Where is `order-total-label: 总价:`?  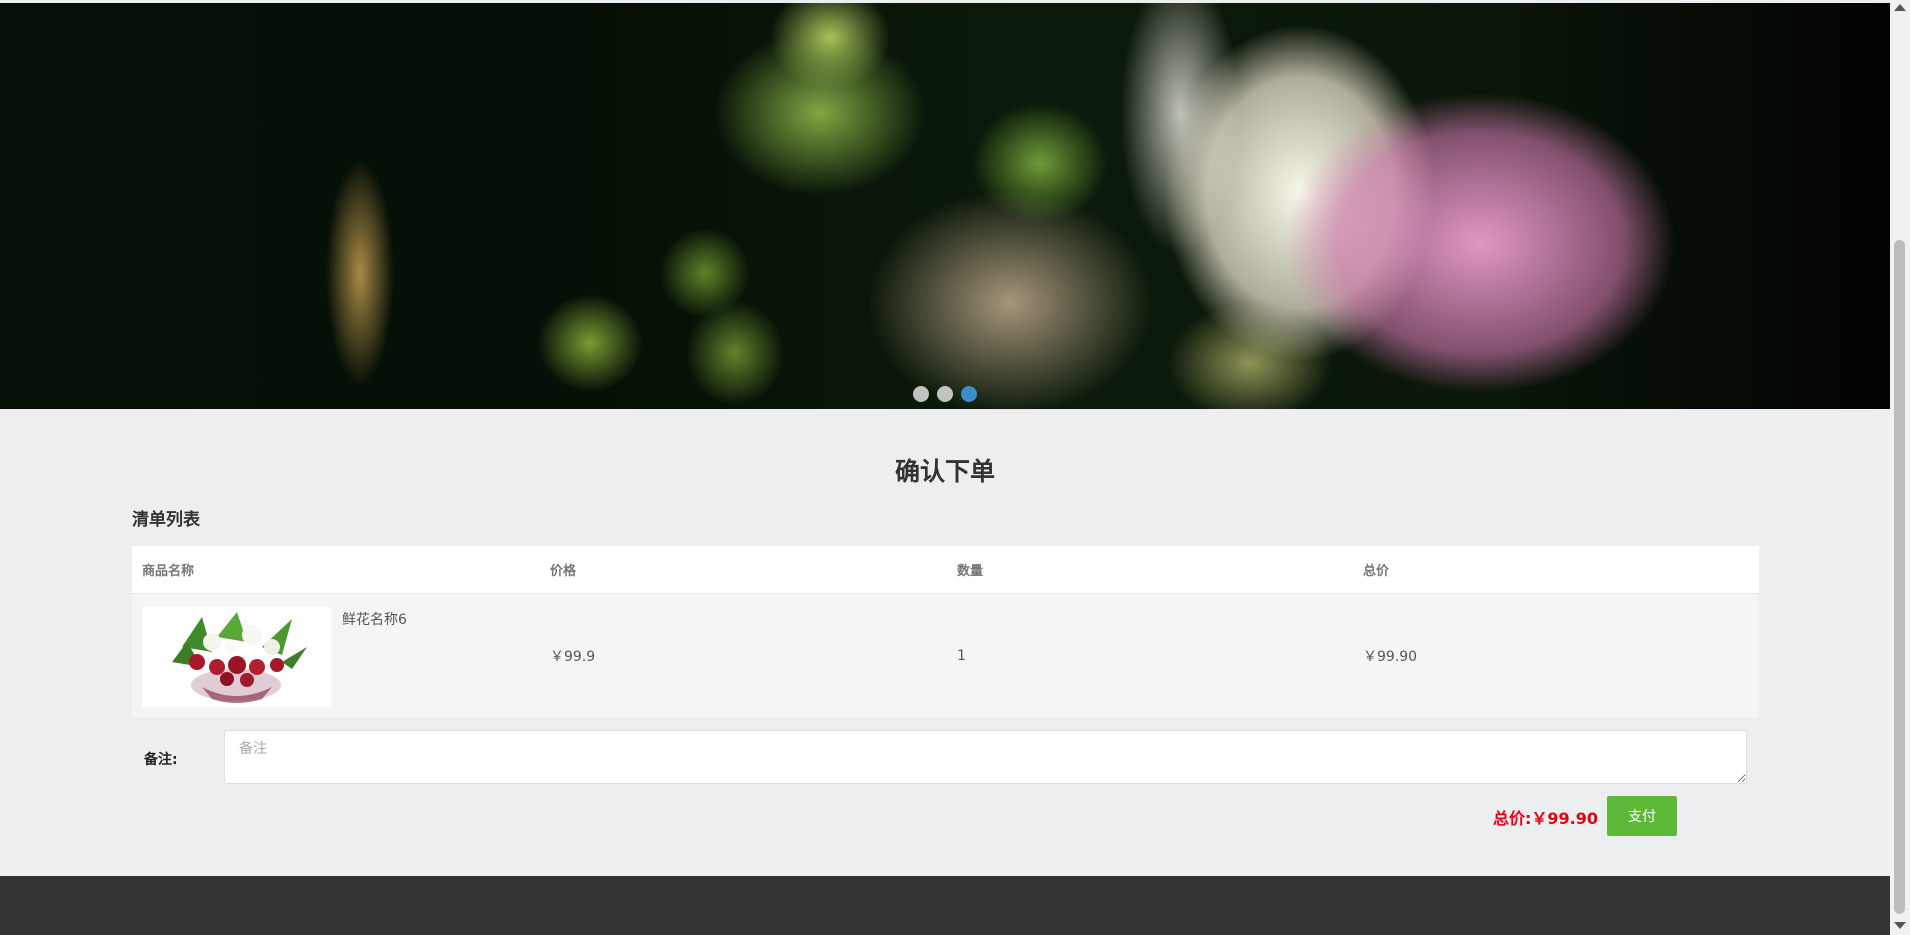 order-total-label: 总价: is located at coordinates (1512, 818).